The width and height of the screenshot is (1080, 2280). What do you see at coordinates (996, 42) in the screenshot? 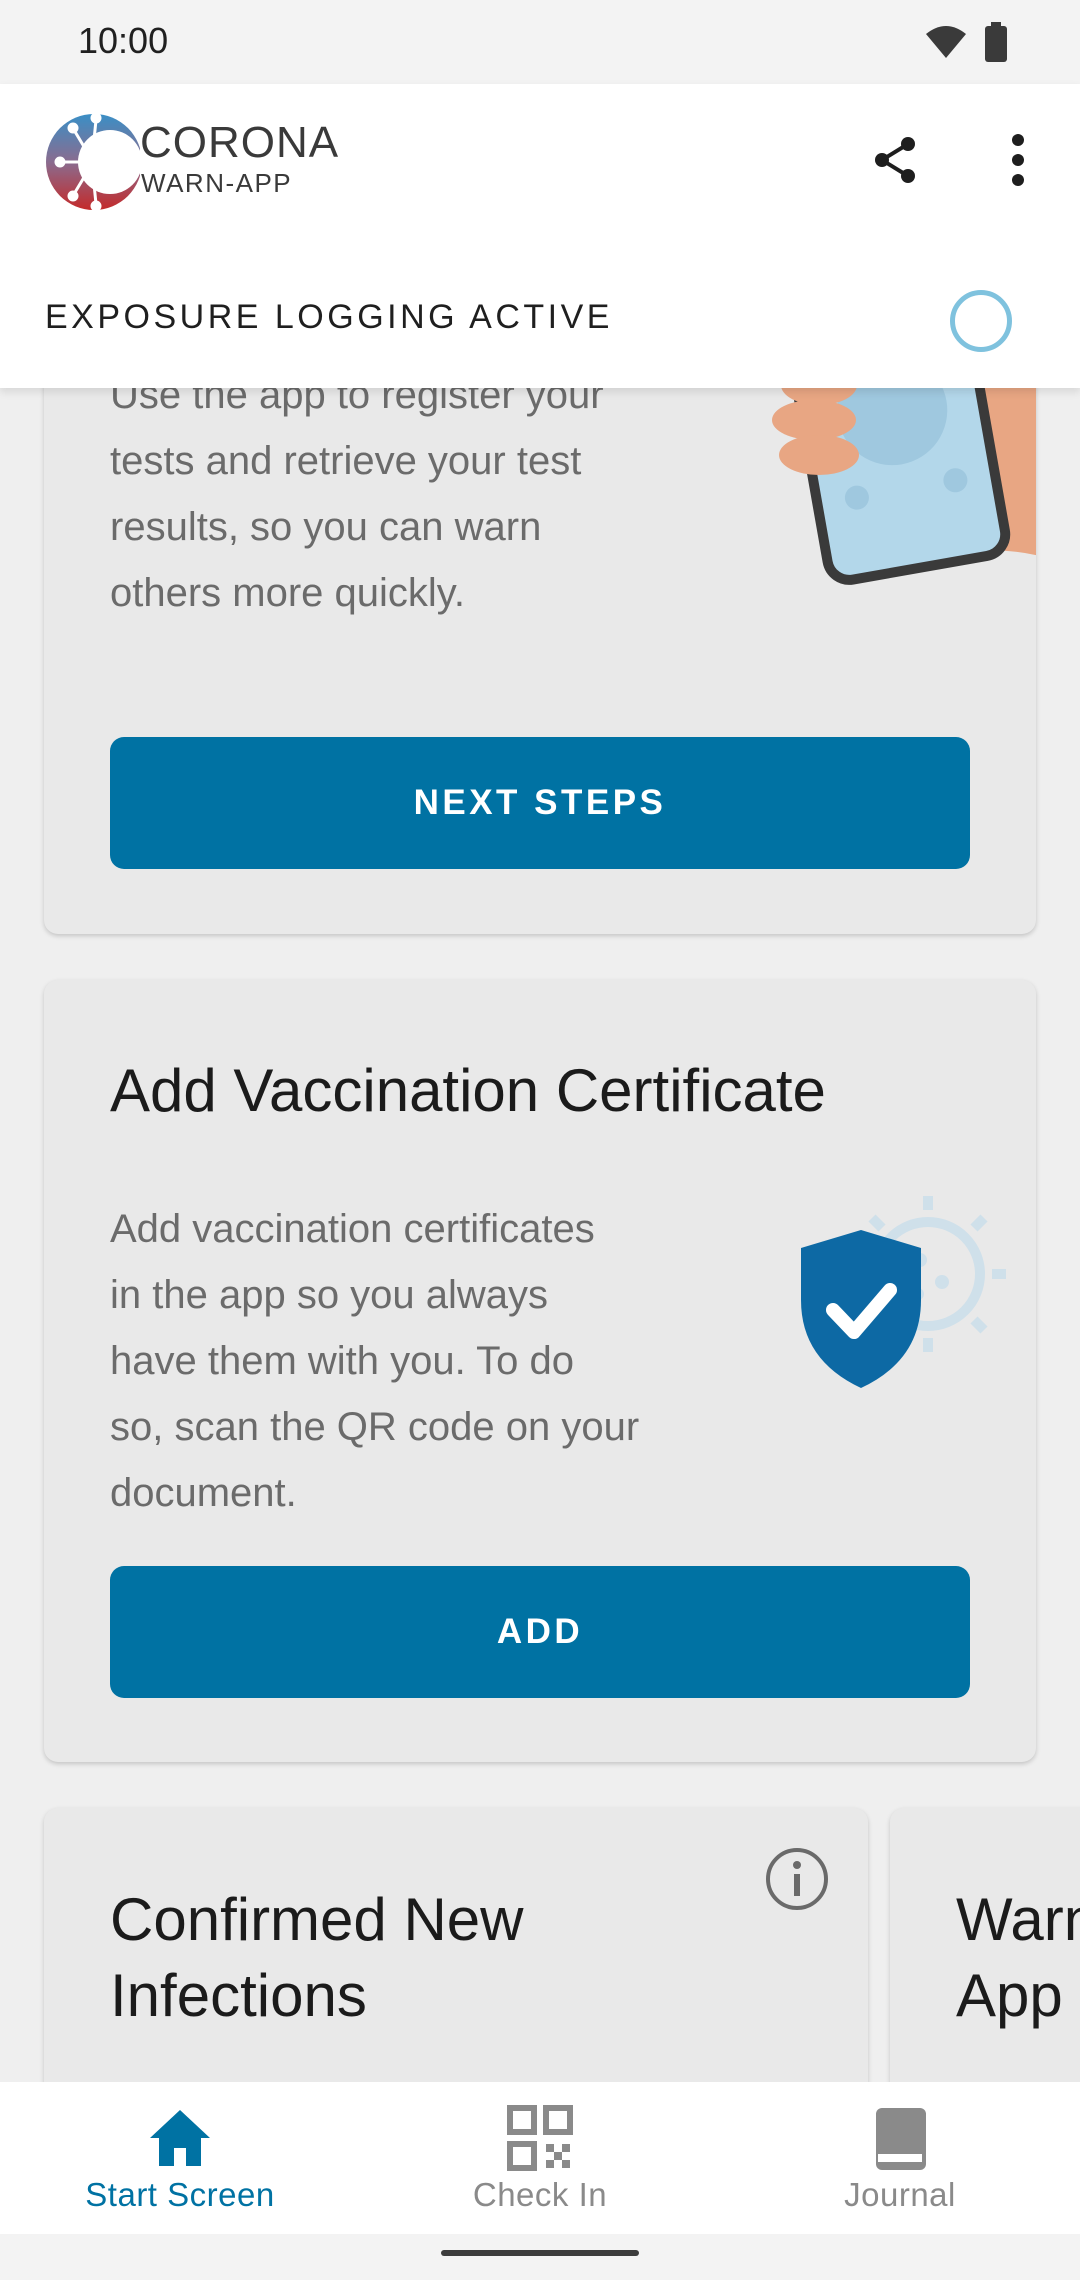
I see `battery-icon` at bounding box center [996, 42].